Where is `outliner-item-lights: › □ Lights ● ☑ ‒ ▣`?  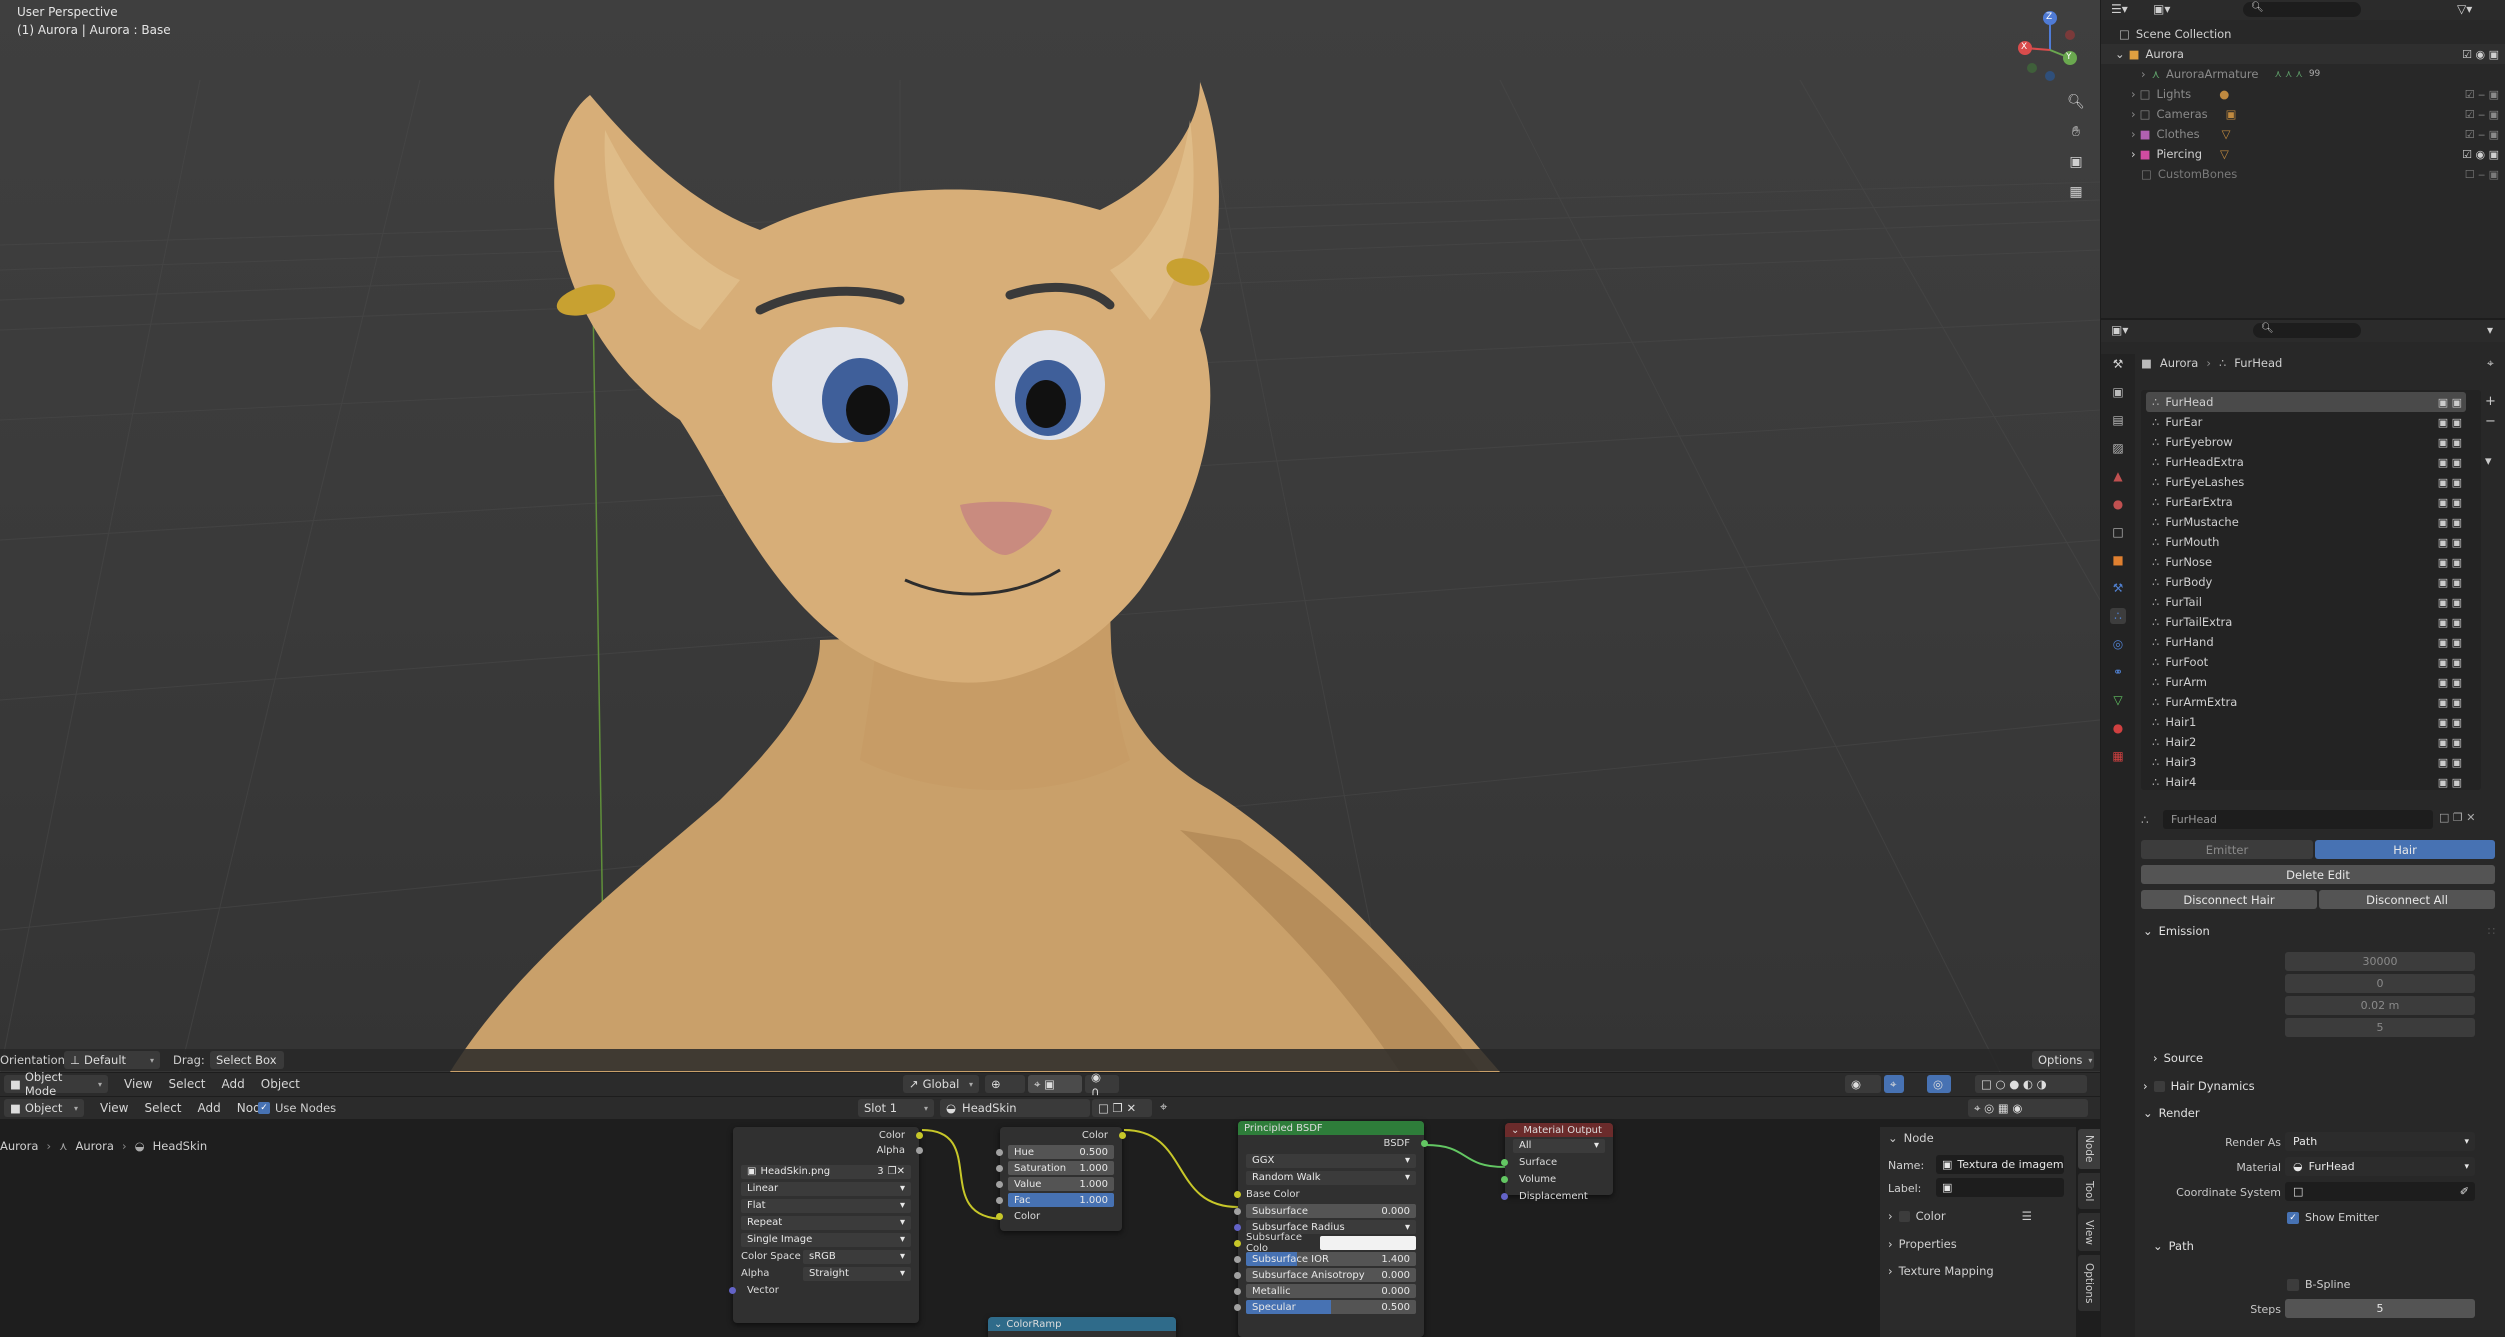
outliner-item-lights: › □ Lights ● ☑ ‒ ▣ is located at coordinates (2303, 94).